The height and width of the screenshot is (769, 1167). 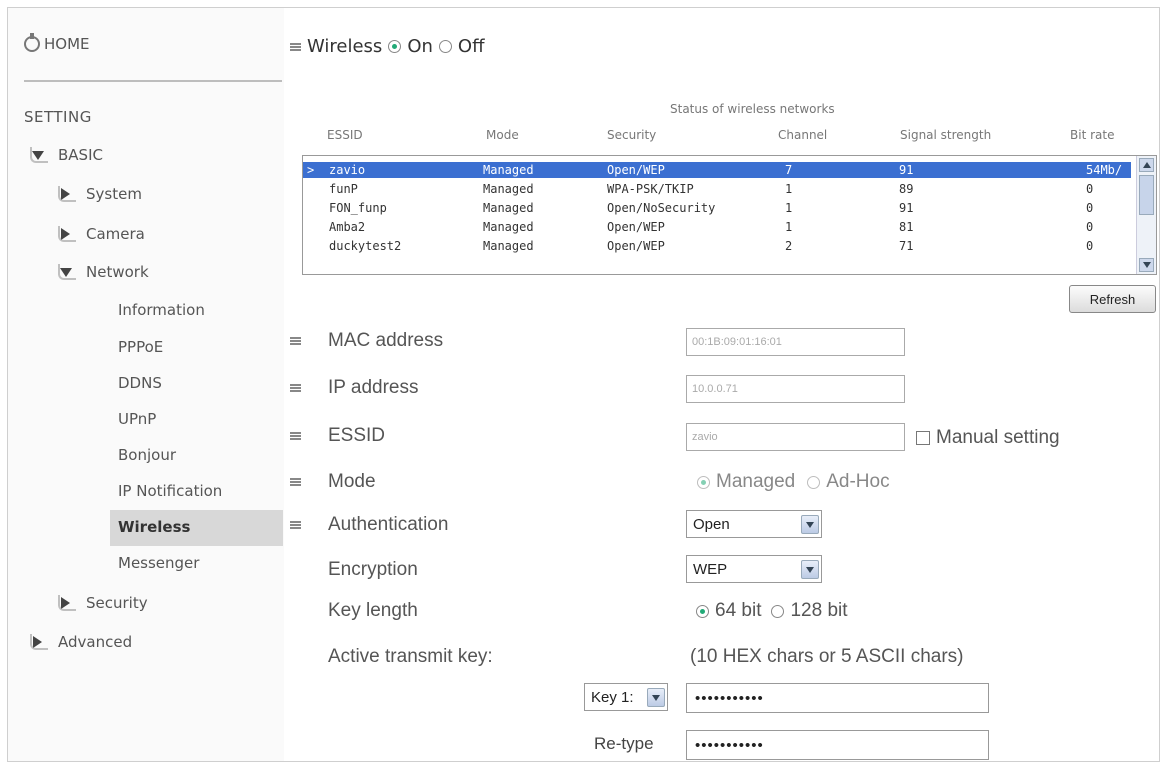 I want to click on encryption-label: Encryption, so click(x=373, y=569).